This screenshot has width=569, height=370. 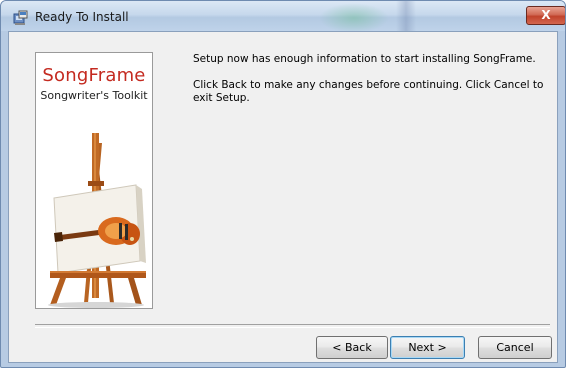 I want to click on easel-guitar-illustration, so click(x=97, y=220).